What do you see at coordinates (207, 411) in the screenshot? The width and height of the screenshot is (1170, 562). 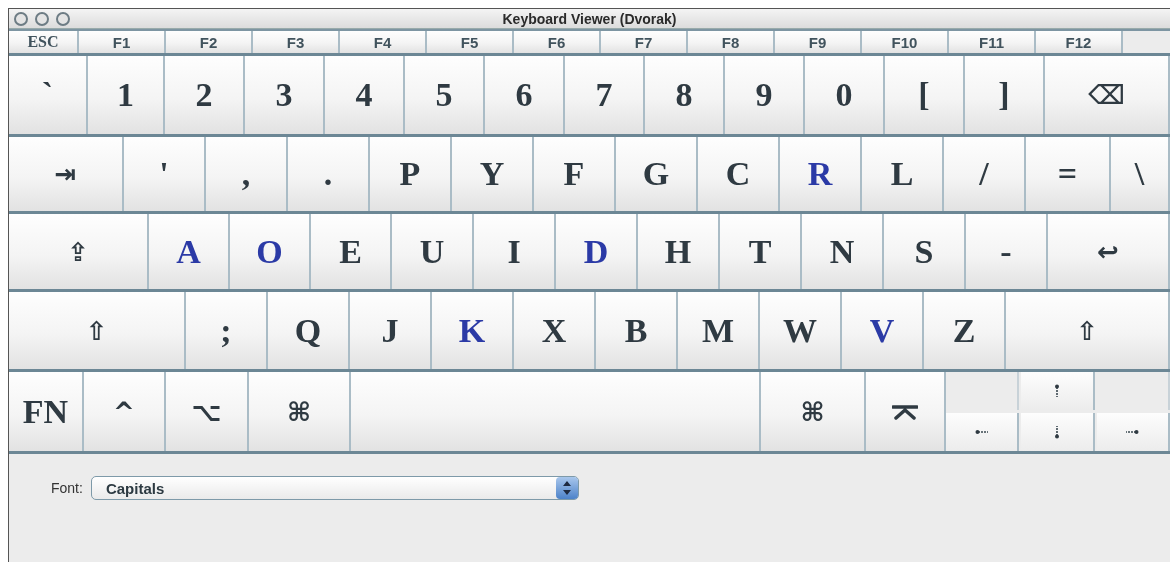 I see `keyboard-key: ⌥` at bounding box center [207, 411].